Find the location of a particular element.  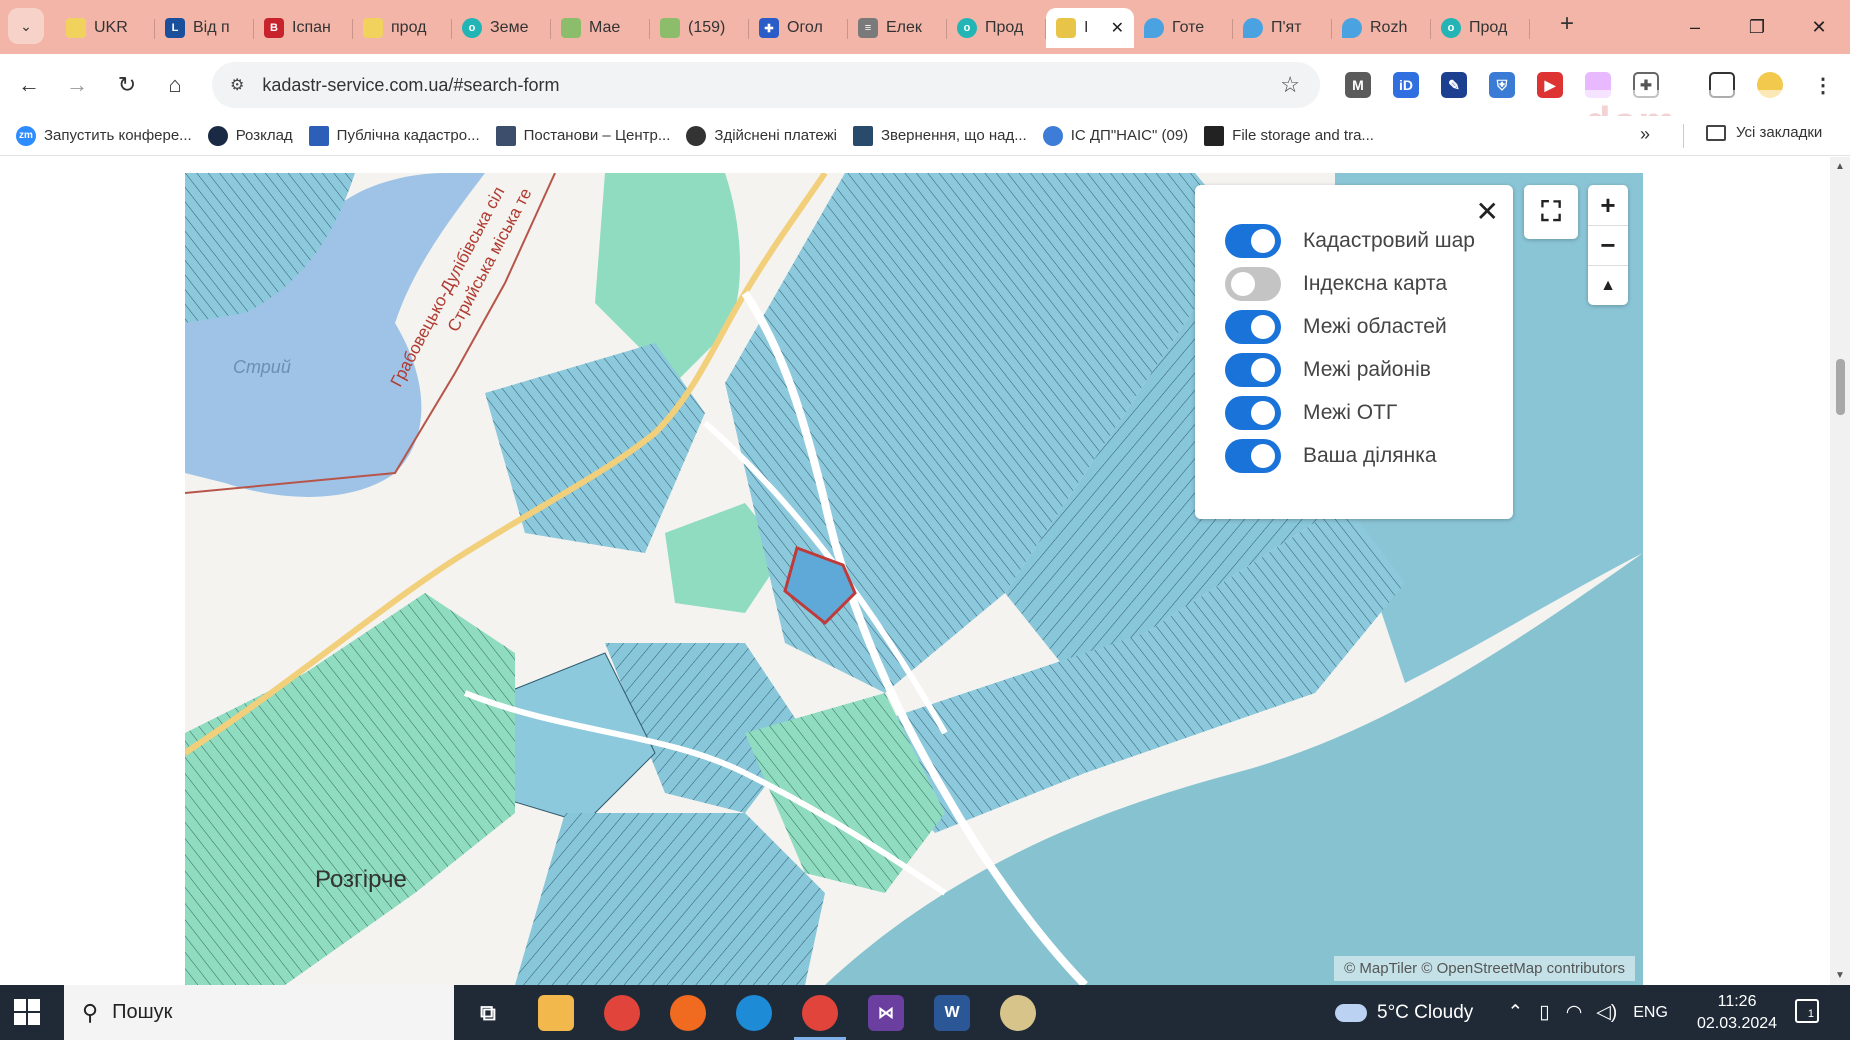

volume-icon: ◁) is located at coordinates (1606, 1012).